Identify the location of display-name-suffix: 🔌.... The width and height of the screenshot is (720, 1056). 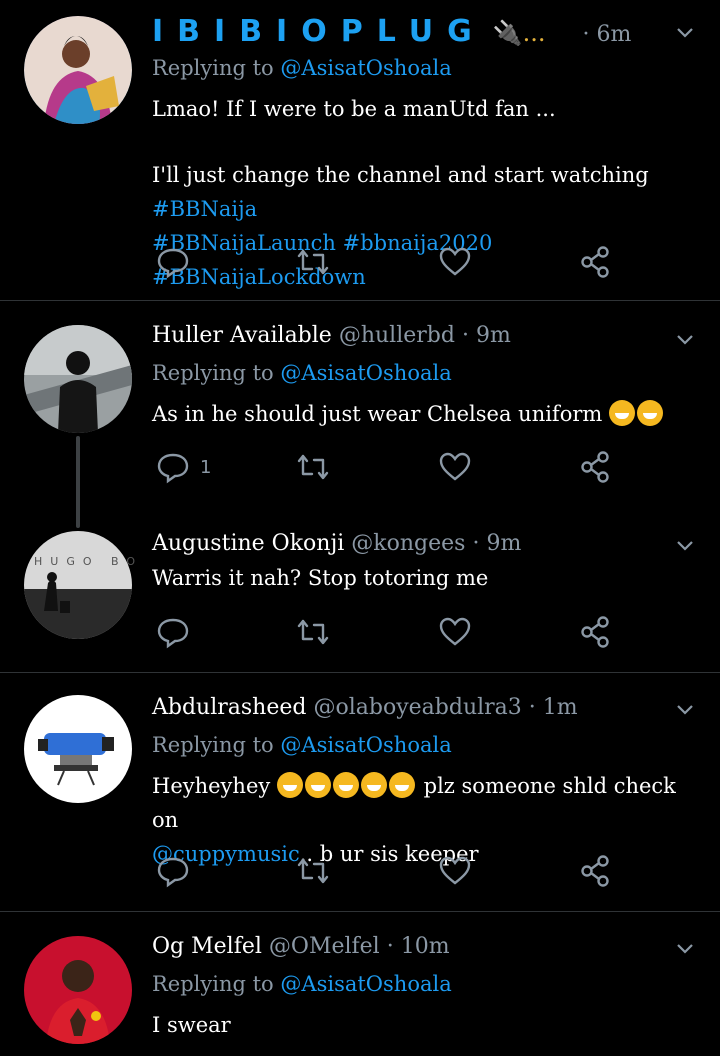
(519, 33).